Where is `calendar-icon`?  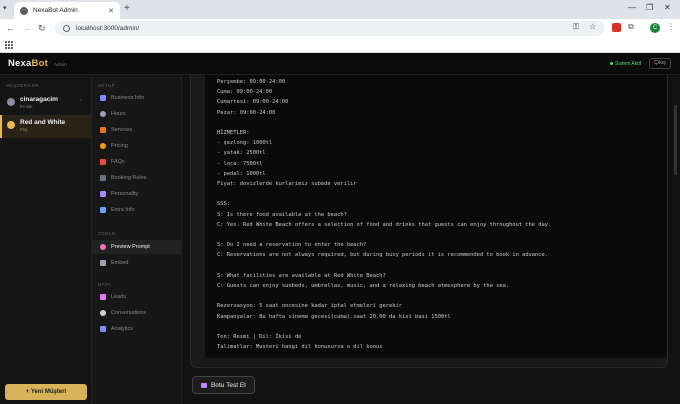 calendar-icon is located at coordinates (103, 178).